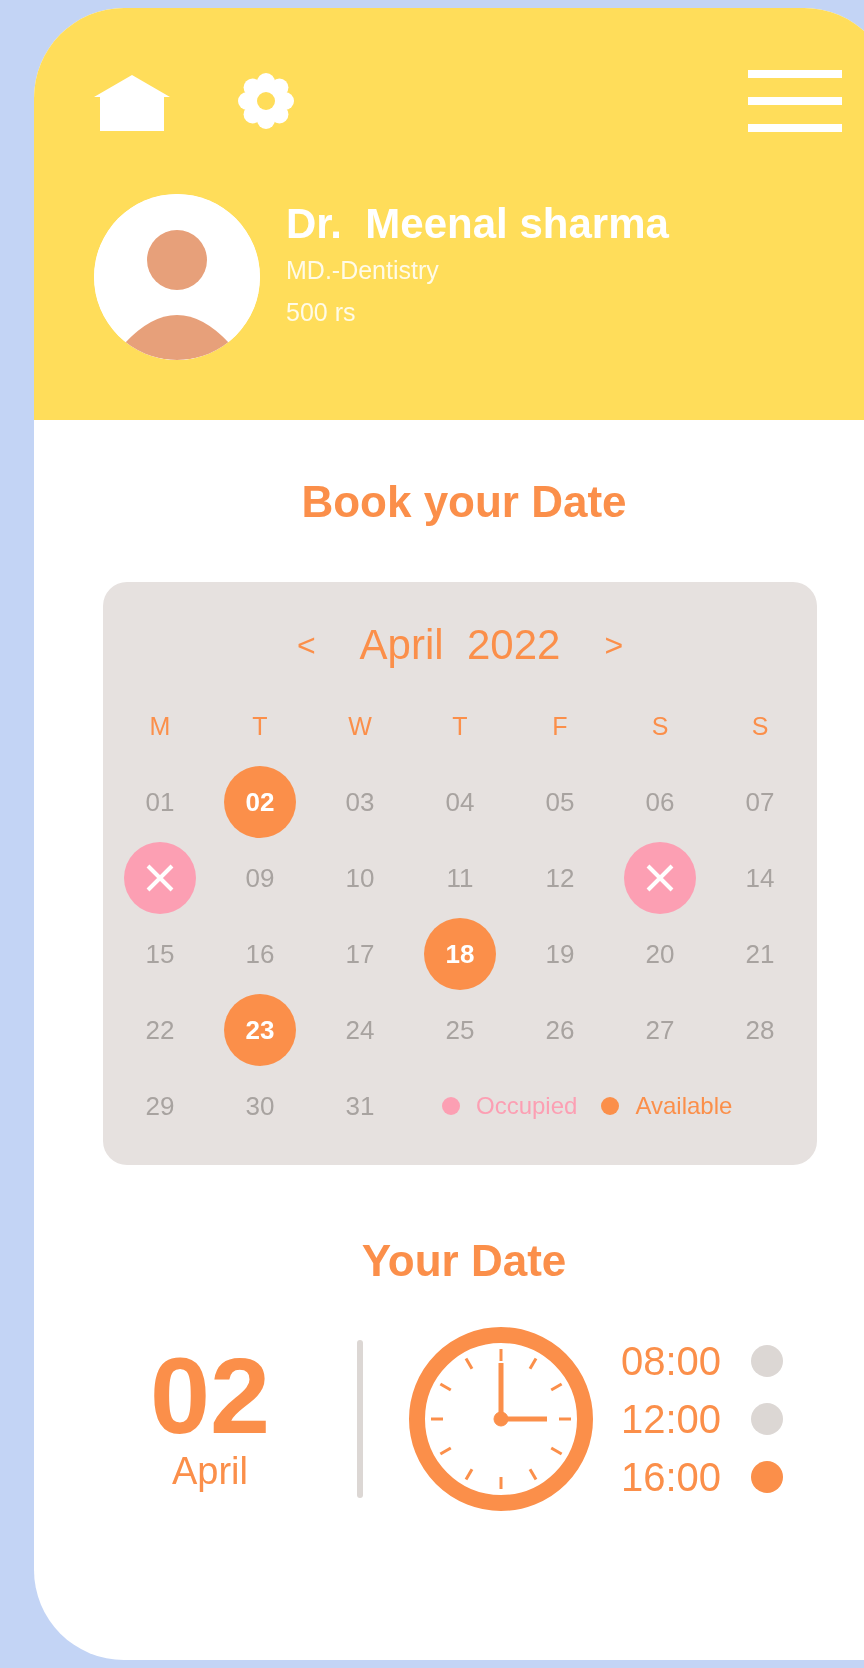  I want to click on calendar-day: 17, so click(360, 954).